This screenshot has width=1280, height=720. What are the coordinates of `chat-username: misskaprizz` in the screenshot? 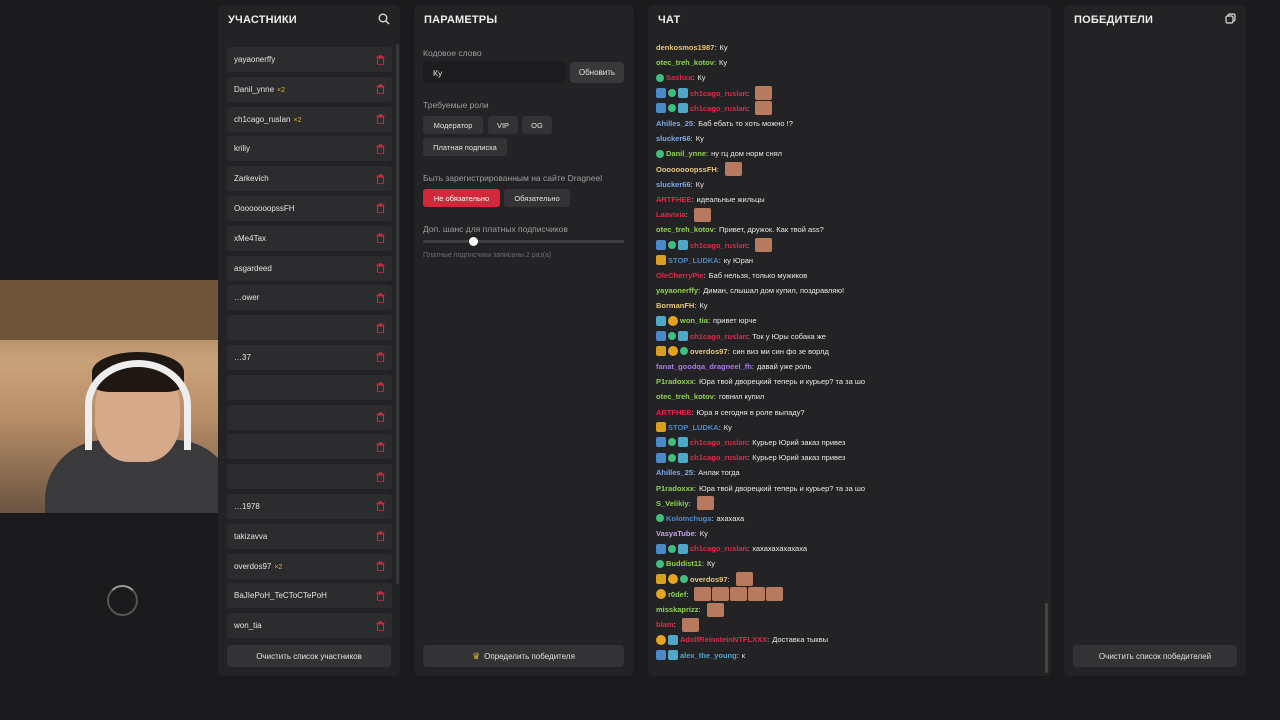 It's located at (677, 609).